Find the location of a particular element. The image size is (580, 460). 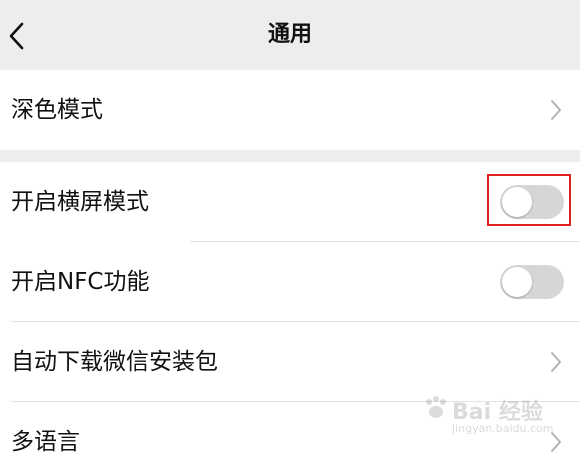

landscape-mode-label: 开启横屏模式 is located at coordinates (80, 202).